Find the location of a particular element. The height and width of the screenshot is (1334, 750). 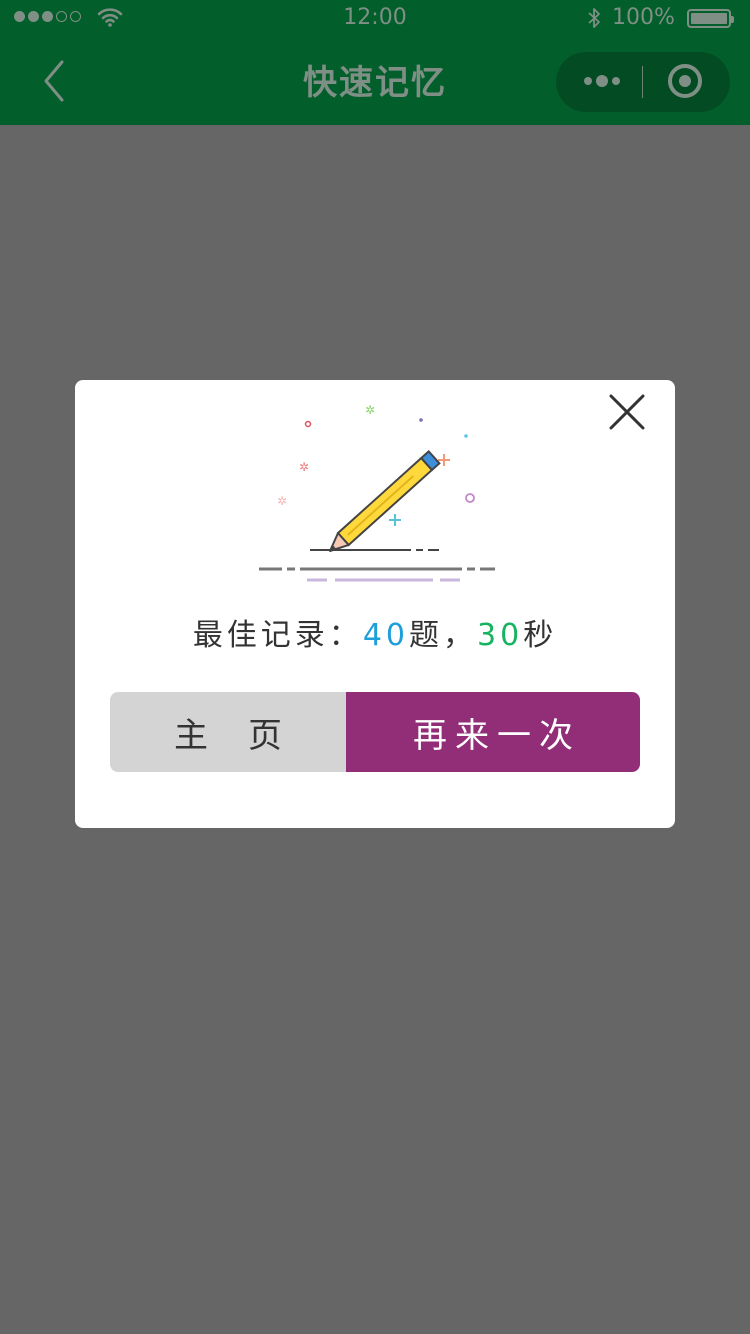

capsule-divider is located at coordinates (642, 82).